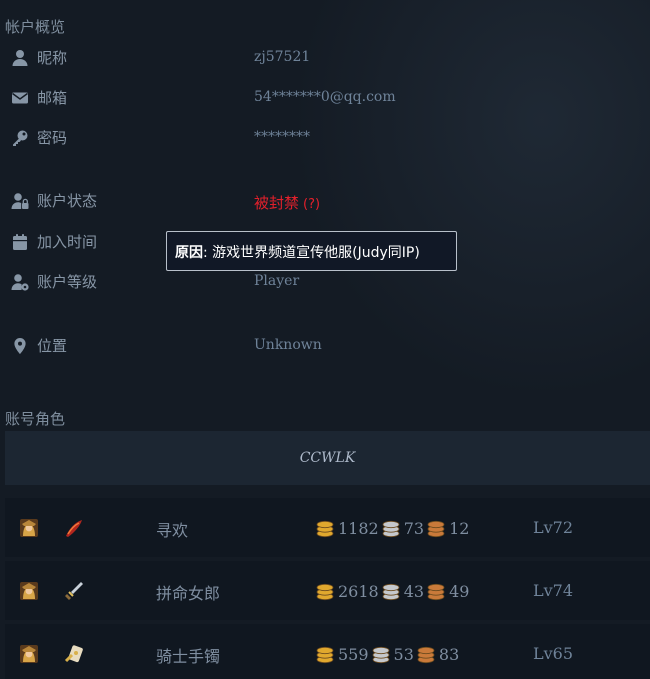  I want to click on nickname-value: zj57521, so click(282, 57).